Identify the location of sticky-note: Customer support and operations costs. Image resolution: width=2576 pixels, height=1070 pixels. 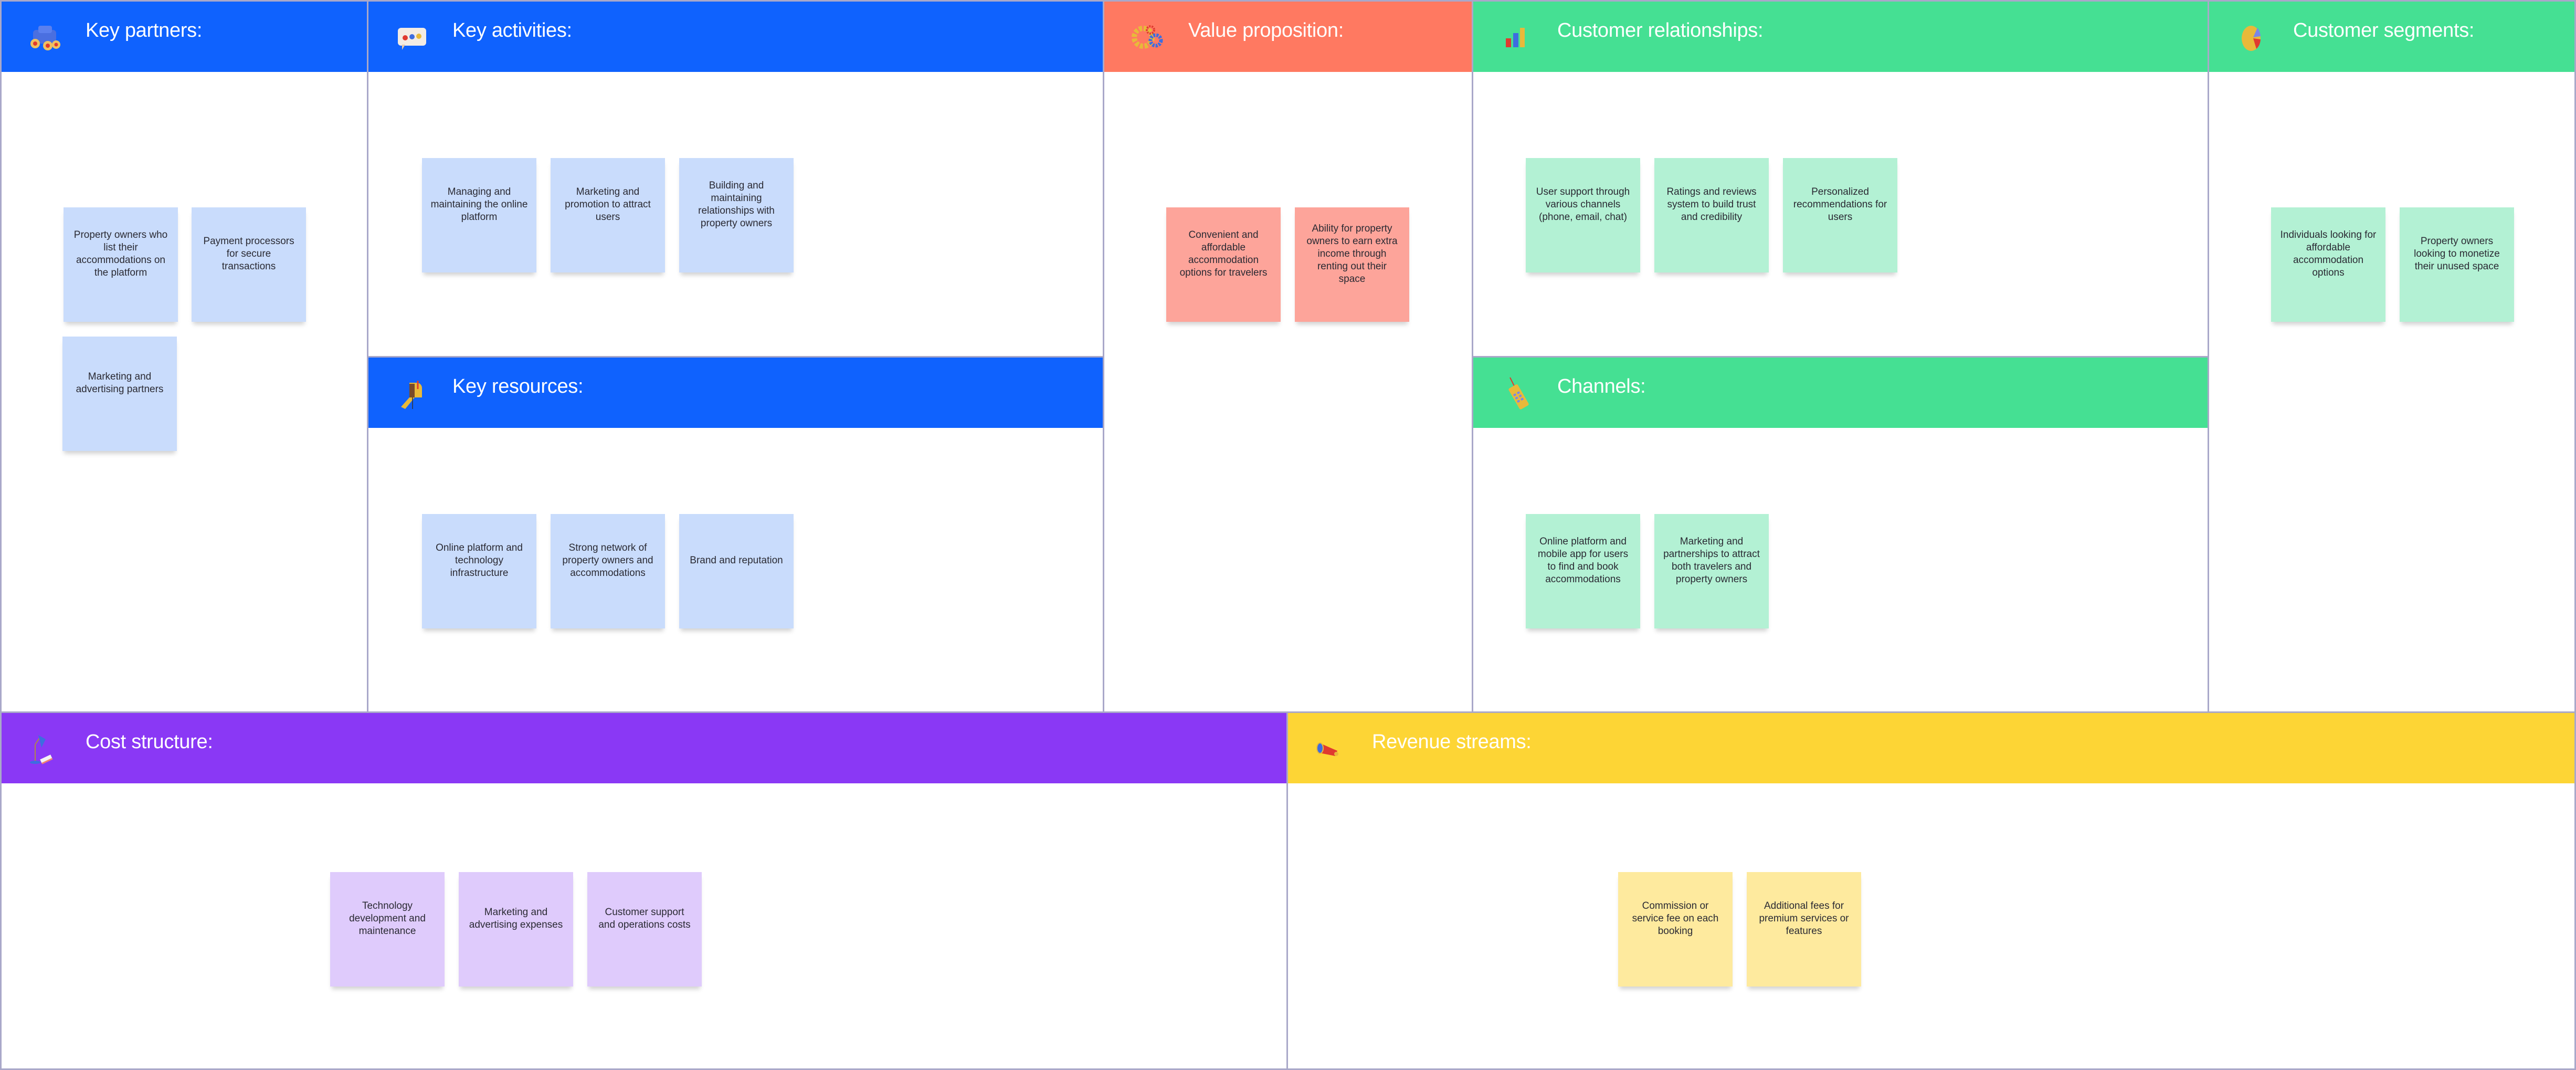
(644, 929).